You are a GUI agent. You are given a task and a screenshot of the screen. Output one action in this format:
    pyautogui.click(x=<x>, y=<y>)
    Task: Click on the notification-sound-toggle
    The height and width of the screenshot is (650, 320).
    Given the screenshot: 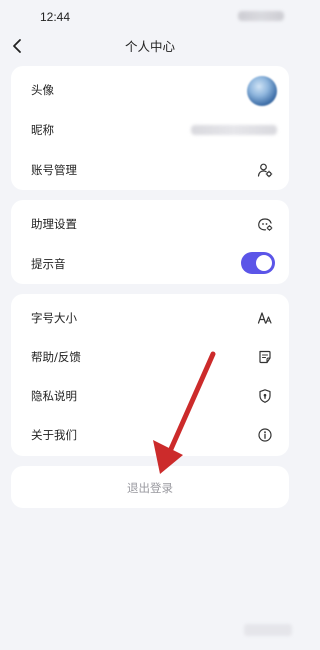 What is the action you would take?
    pyautogui.click(x=258, y=263)
    